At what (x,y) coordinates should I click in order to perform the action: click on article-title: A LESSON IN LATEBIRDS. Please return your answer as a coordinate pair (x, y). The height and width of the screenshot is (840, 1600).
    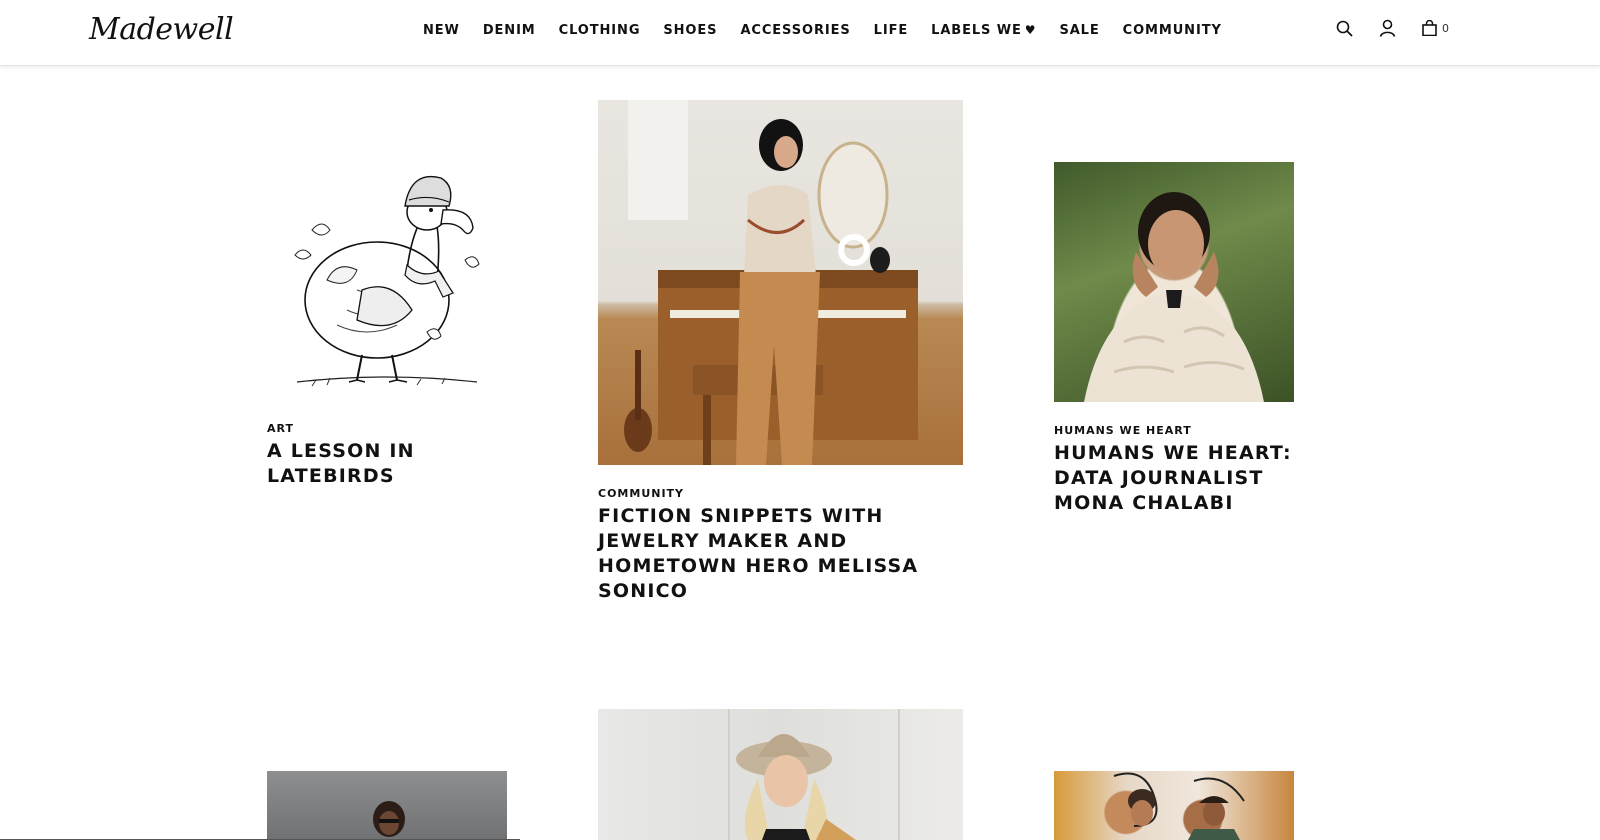
    Looking at the image, I should click on (387, 464).